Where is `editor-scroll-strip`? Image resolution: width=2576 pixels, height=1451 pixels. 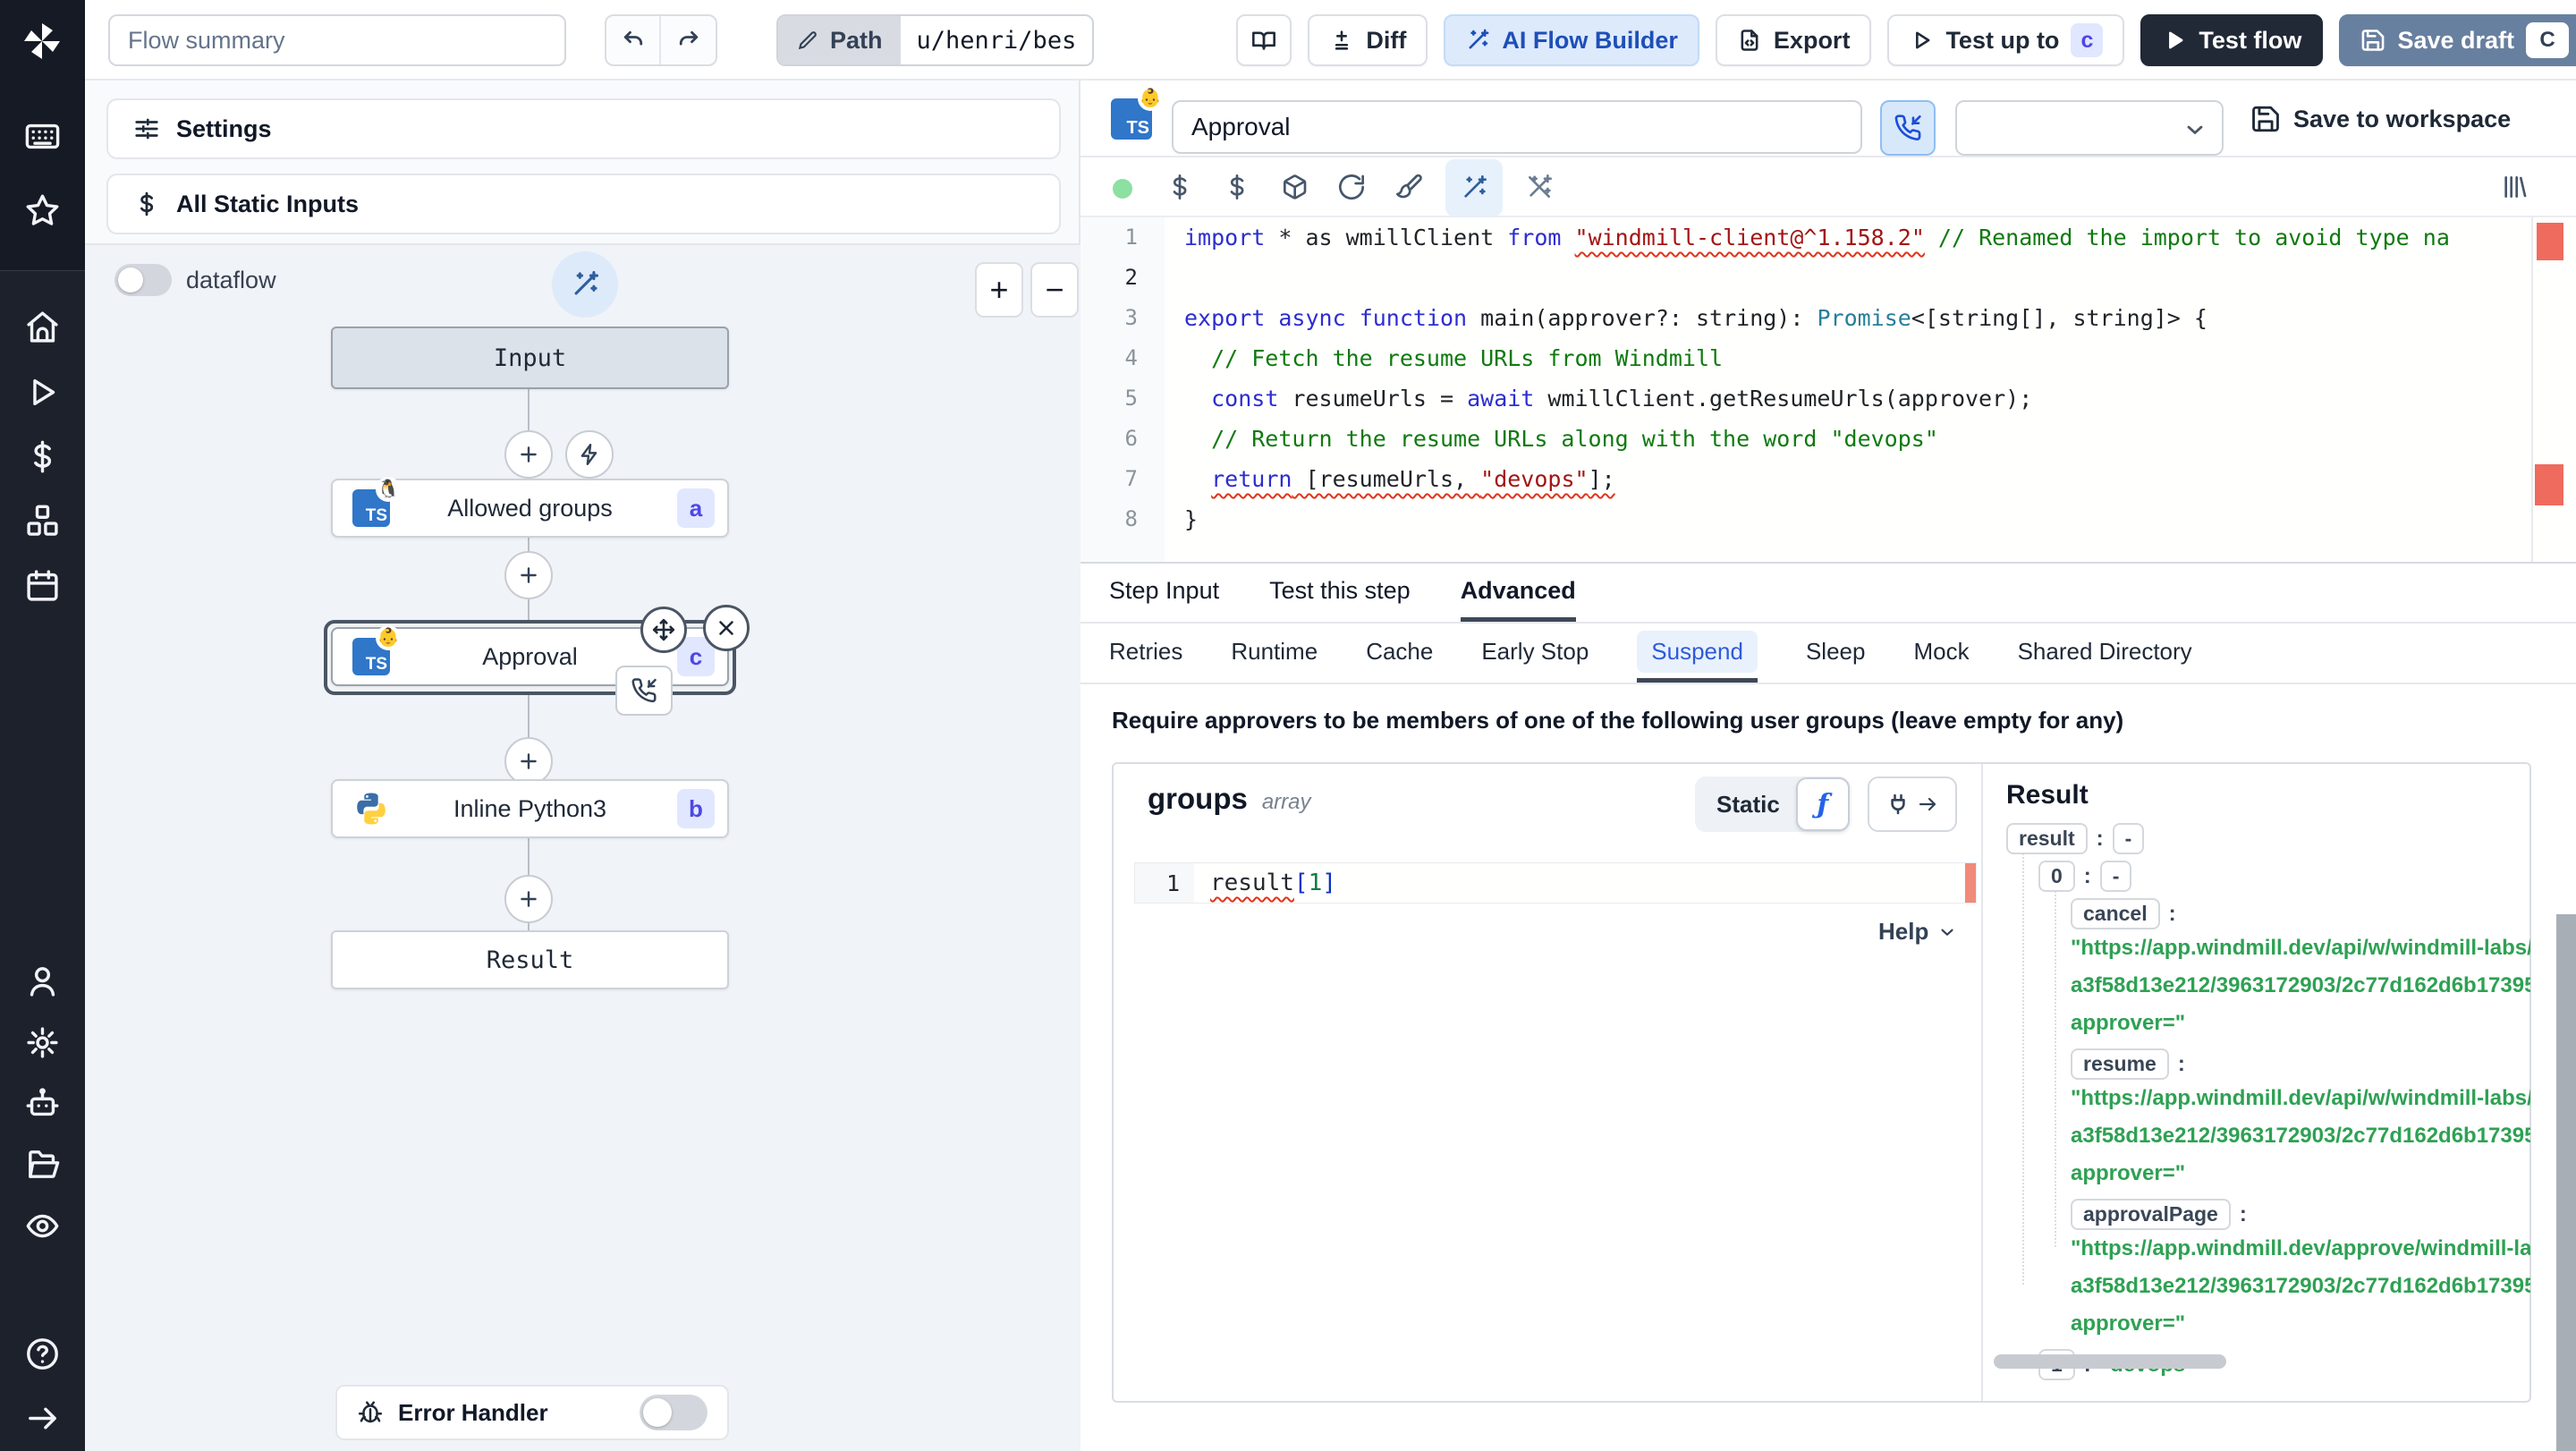
editor-scroll-strip is located at coordinates (2532, 389).